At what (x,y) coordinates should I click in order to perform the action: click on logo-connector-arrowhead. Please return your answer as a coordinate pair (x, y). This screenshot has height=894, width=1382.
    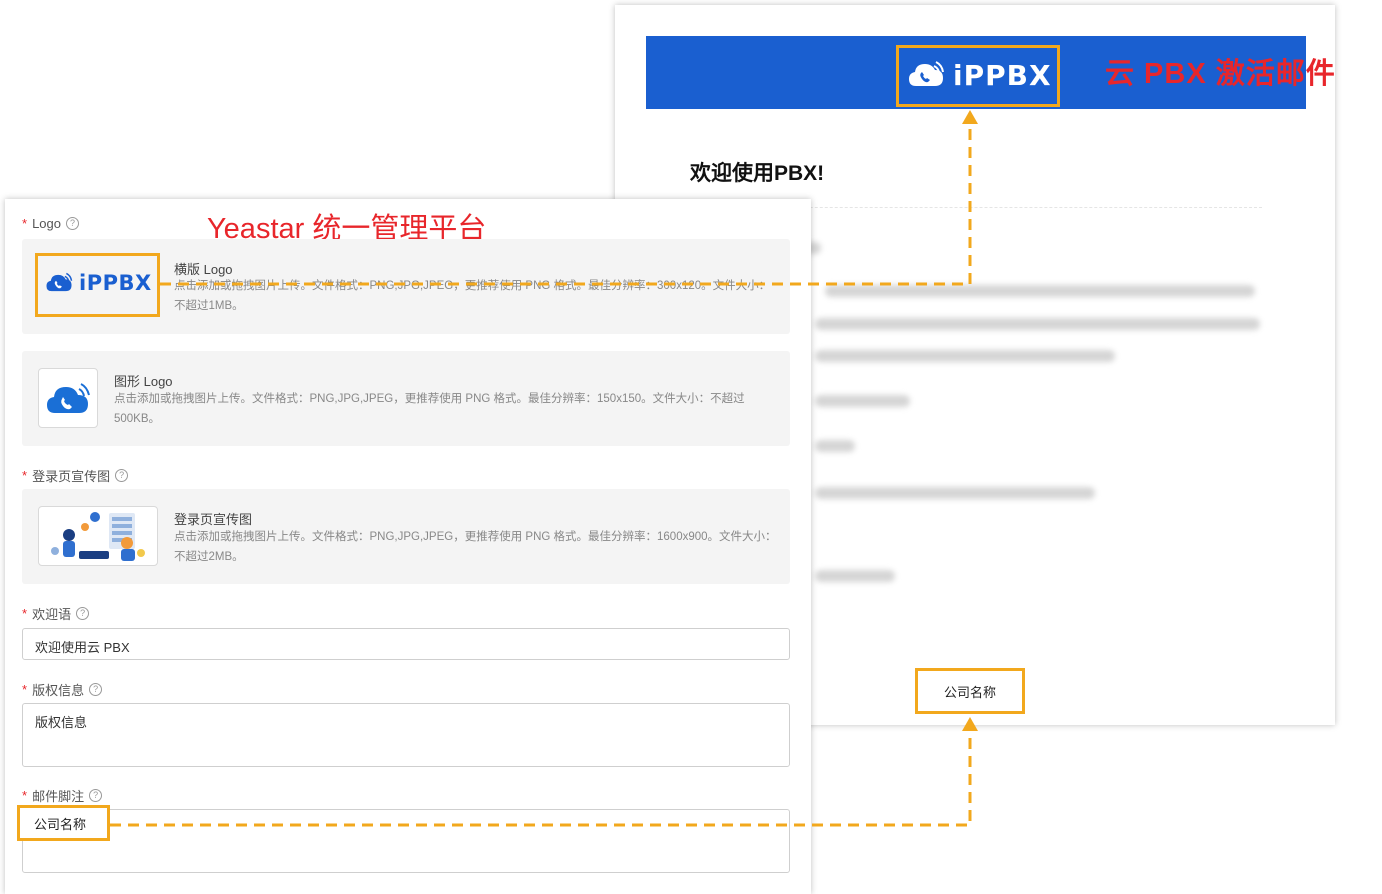
    Looking at the image, I should click on (970, 117).